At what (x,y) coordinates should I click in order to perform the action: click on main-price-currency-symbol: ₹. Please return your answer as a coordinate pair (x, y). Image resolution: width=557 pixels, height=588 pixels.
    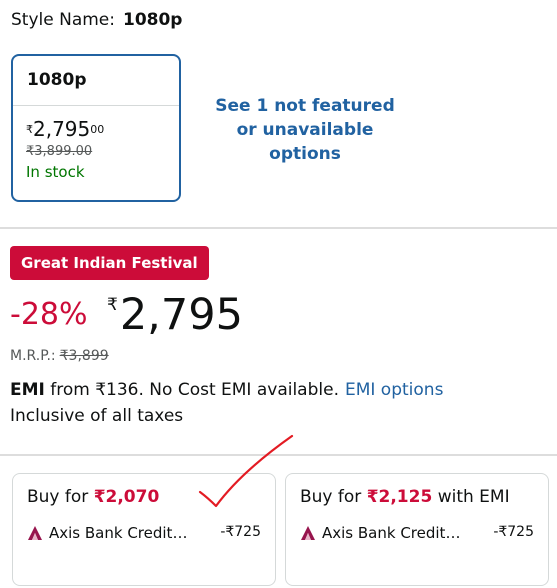
    Looking at the image, I should click on (112, 305).